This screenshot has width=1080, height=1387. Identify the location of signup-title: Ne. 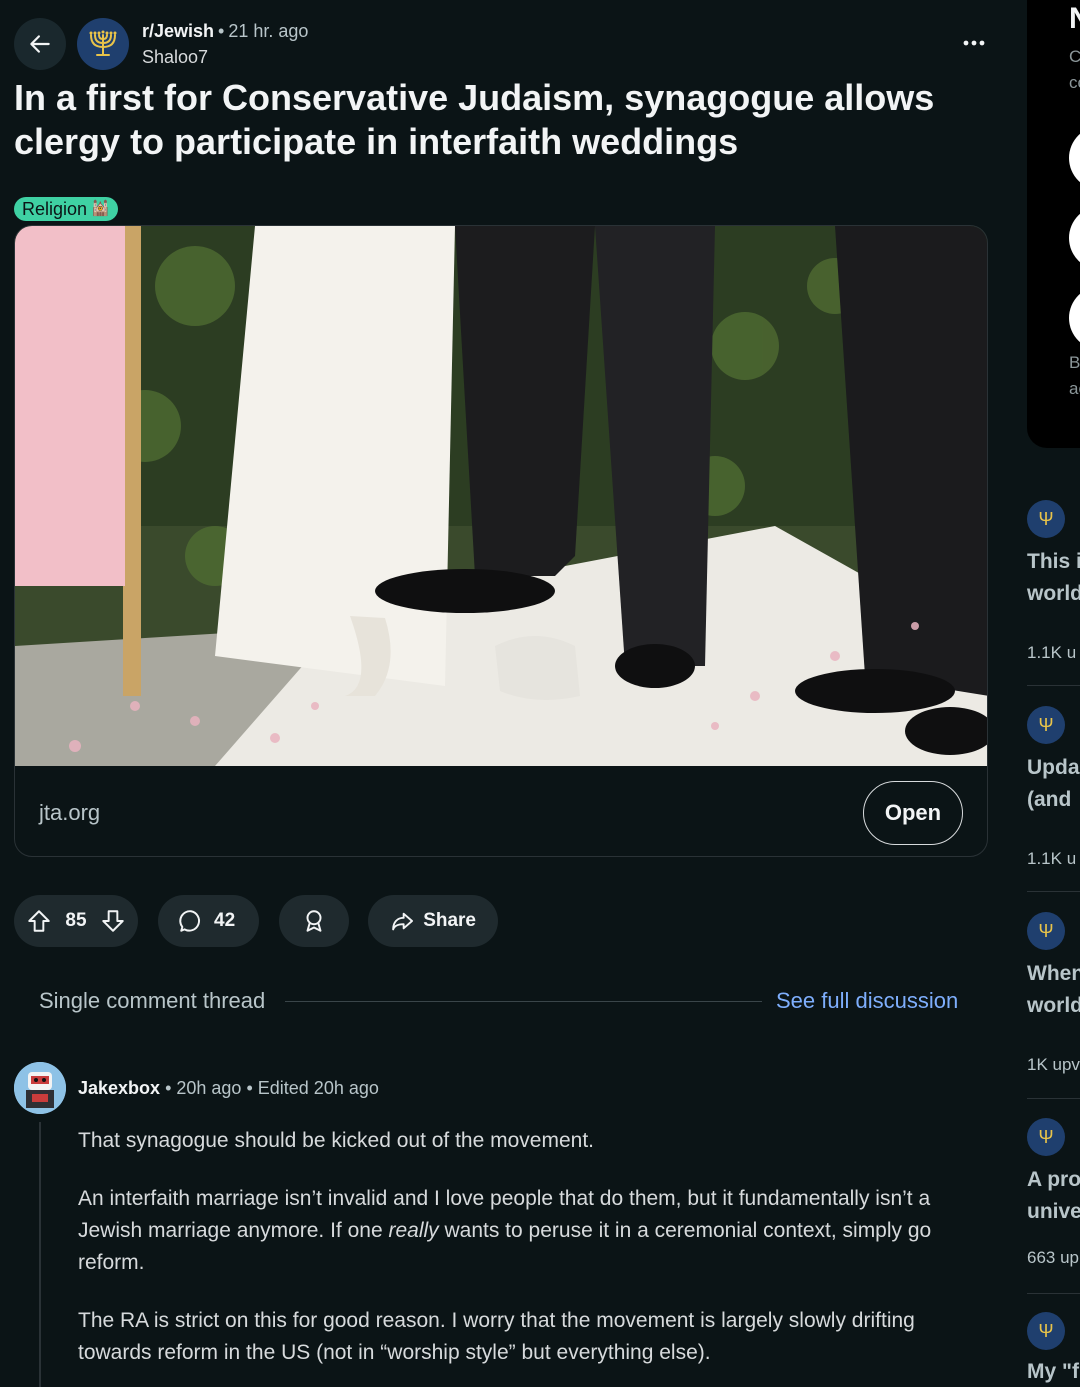
(1074, 18).